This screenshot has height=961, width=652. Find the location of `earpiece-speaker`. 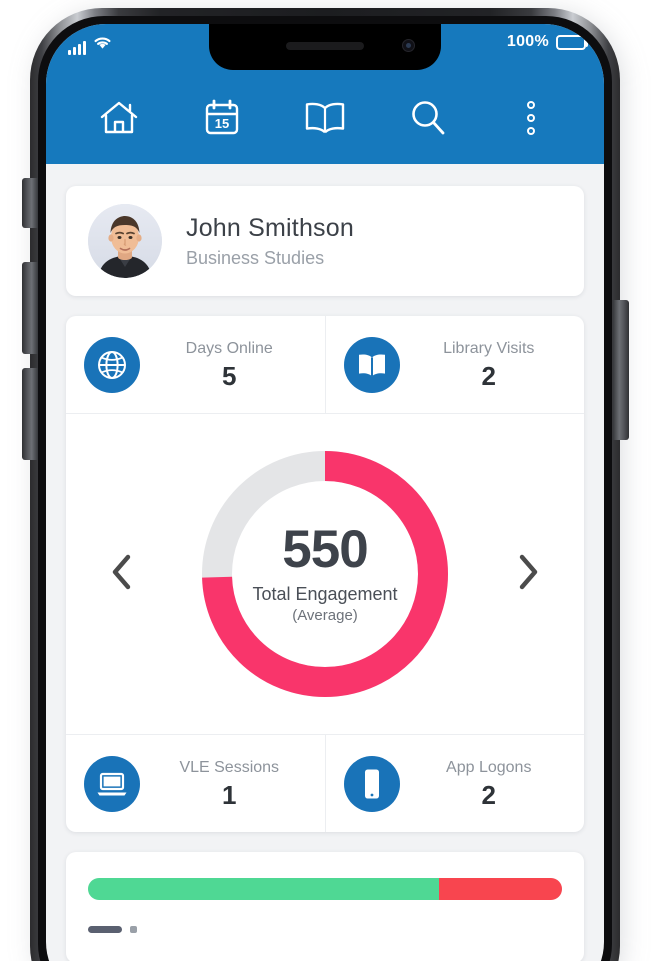

earpiece-speaker is located at coordinates (325, 46).